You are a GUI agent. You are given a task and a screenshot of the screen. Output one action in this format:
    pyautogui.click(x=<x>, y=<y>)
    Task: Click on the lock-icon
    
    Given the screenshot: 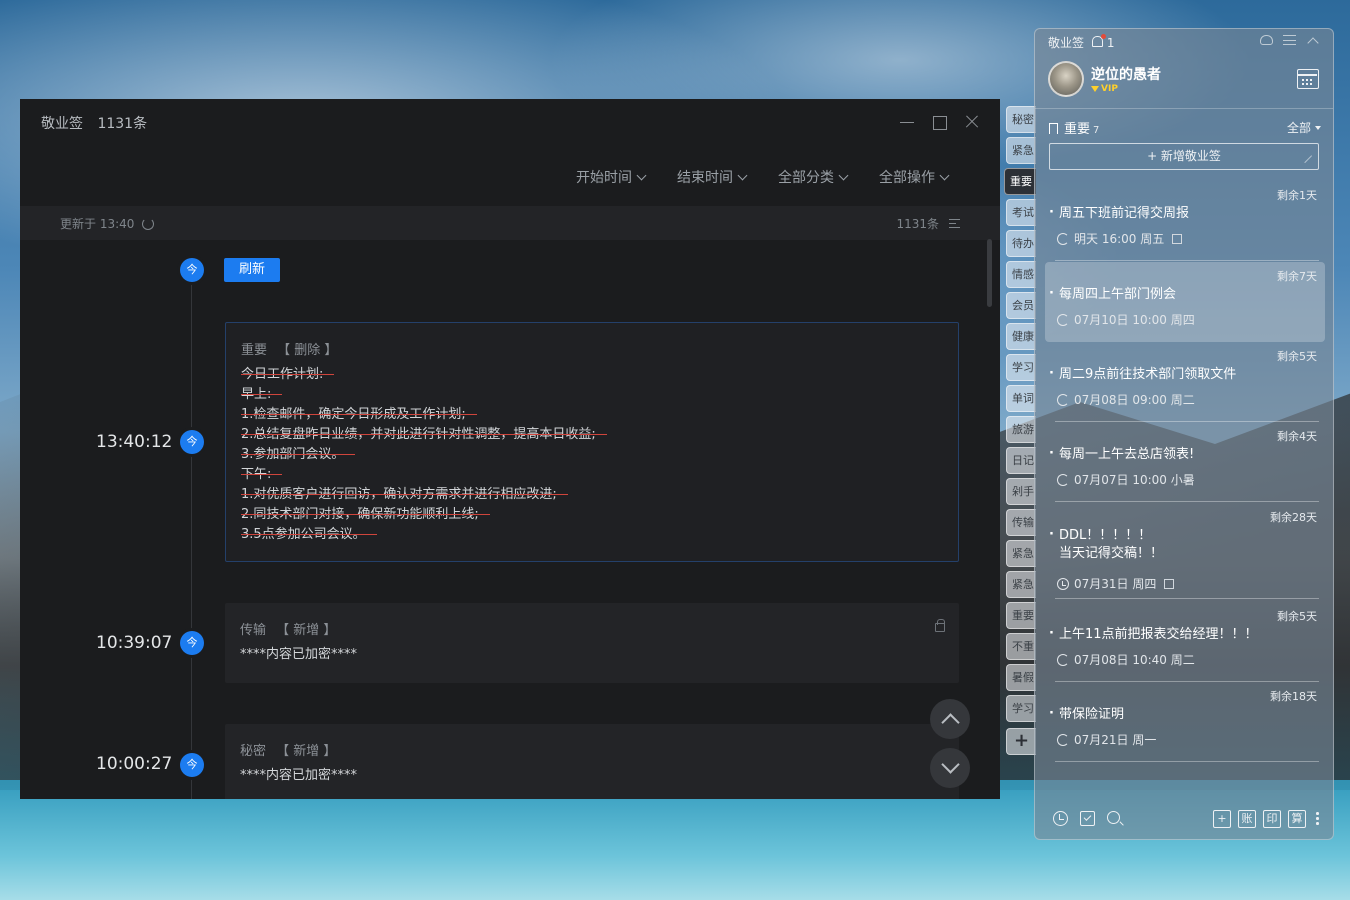 What is the action you would take?
    pyautogui.click(x=940, y=625)
    